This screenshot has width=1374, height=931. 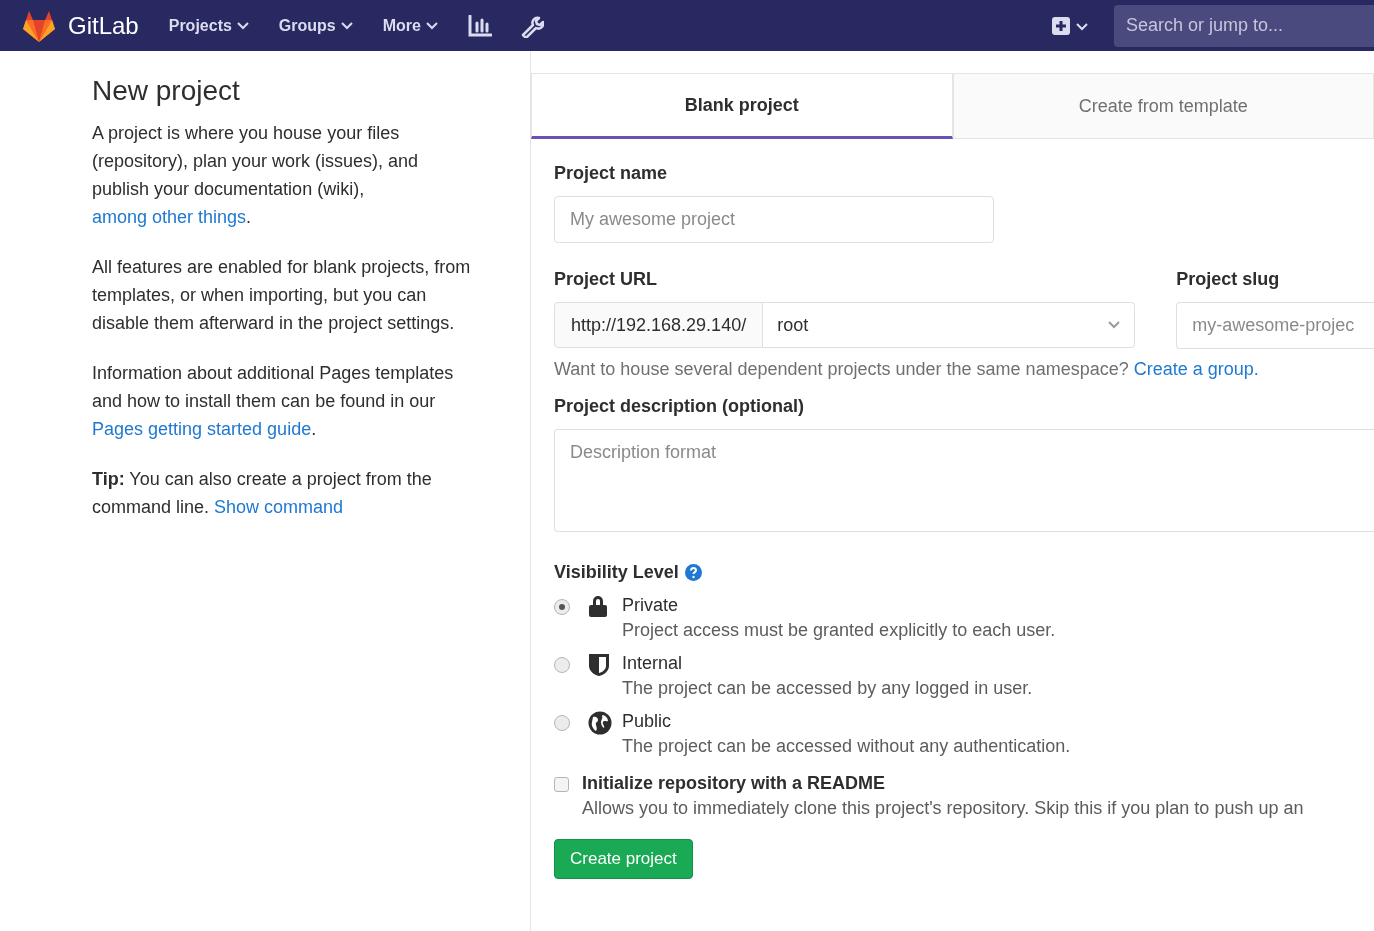 What do you see at coordinates (847, 746) in the screenshot?
I see `option-description: The project can be accessed without any authentication.` at bounding box center [847, 746].